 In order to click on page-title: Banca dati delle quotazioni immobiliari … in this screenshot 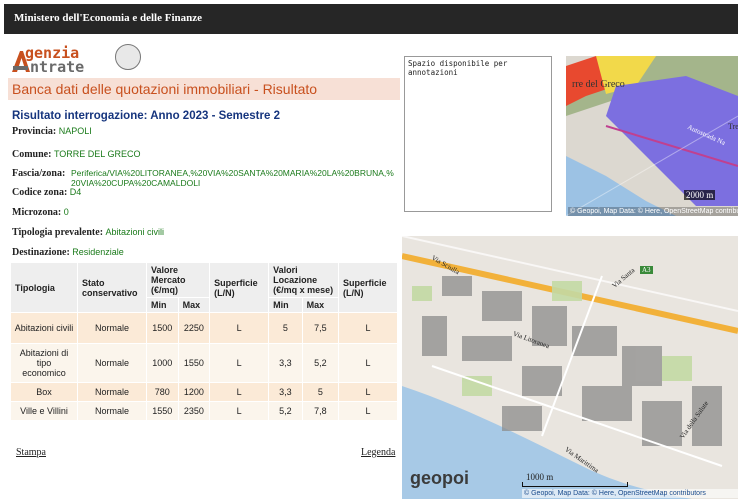, I will do `click(165, 89)`.